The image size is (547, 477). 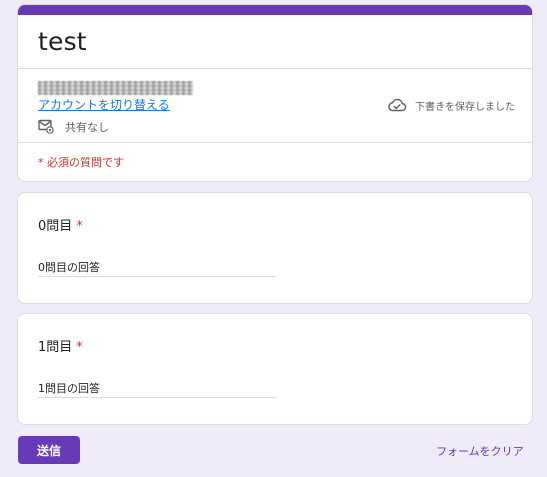 What do you see at coordinates (480, 451) in the screenshot?
I see `clear-form-button: フォームをクリア` at bounding box center [480, 451].